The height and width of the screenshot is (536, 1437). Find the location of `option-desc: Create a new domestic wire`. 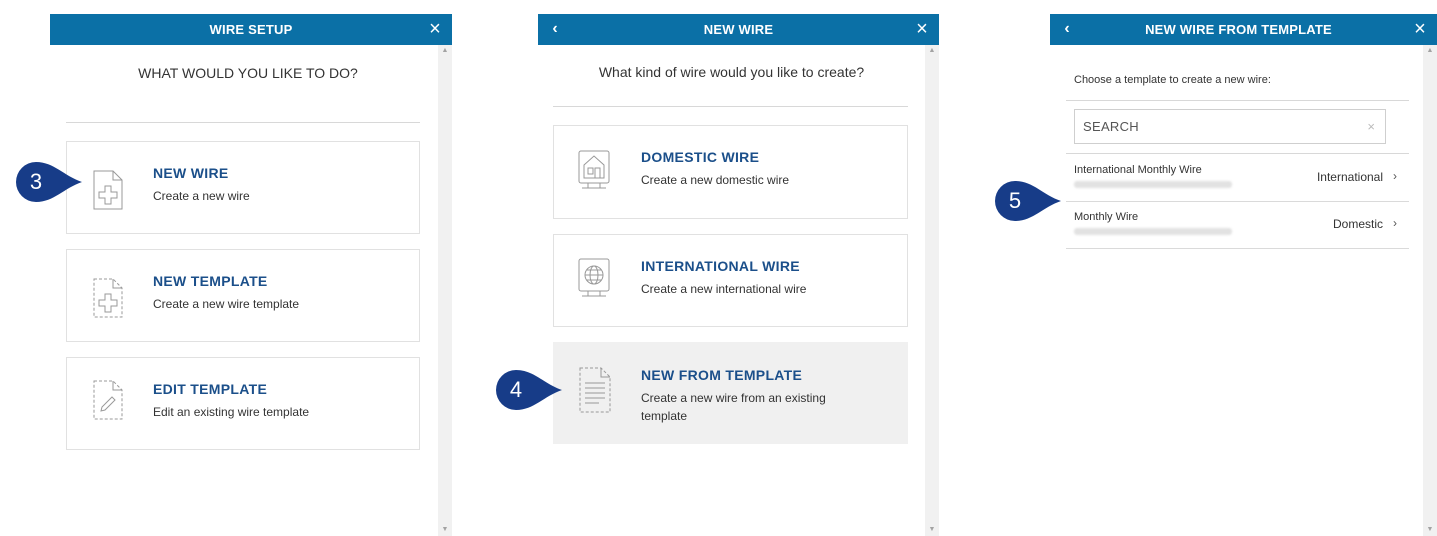

option-desc: Create a new domestic wire is located at coordinates (715, 180).